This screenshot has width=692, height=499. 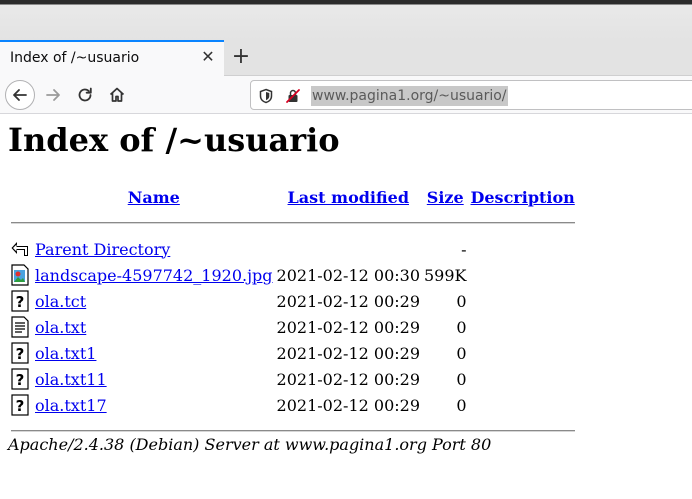 What do you see at coordinates (60, 327) in the screenshot?
I see `file-link: ola.txt` at bounding box center [60, 327].